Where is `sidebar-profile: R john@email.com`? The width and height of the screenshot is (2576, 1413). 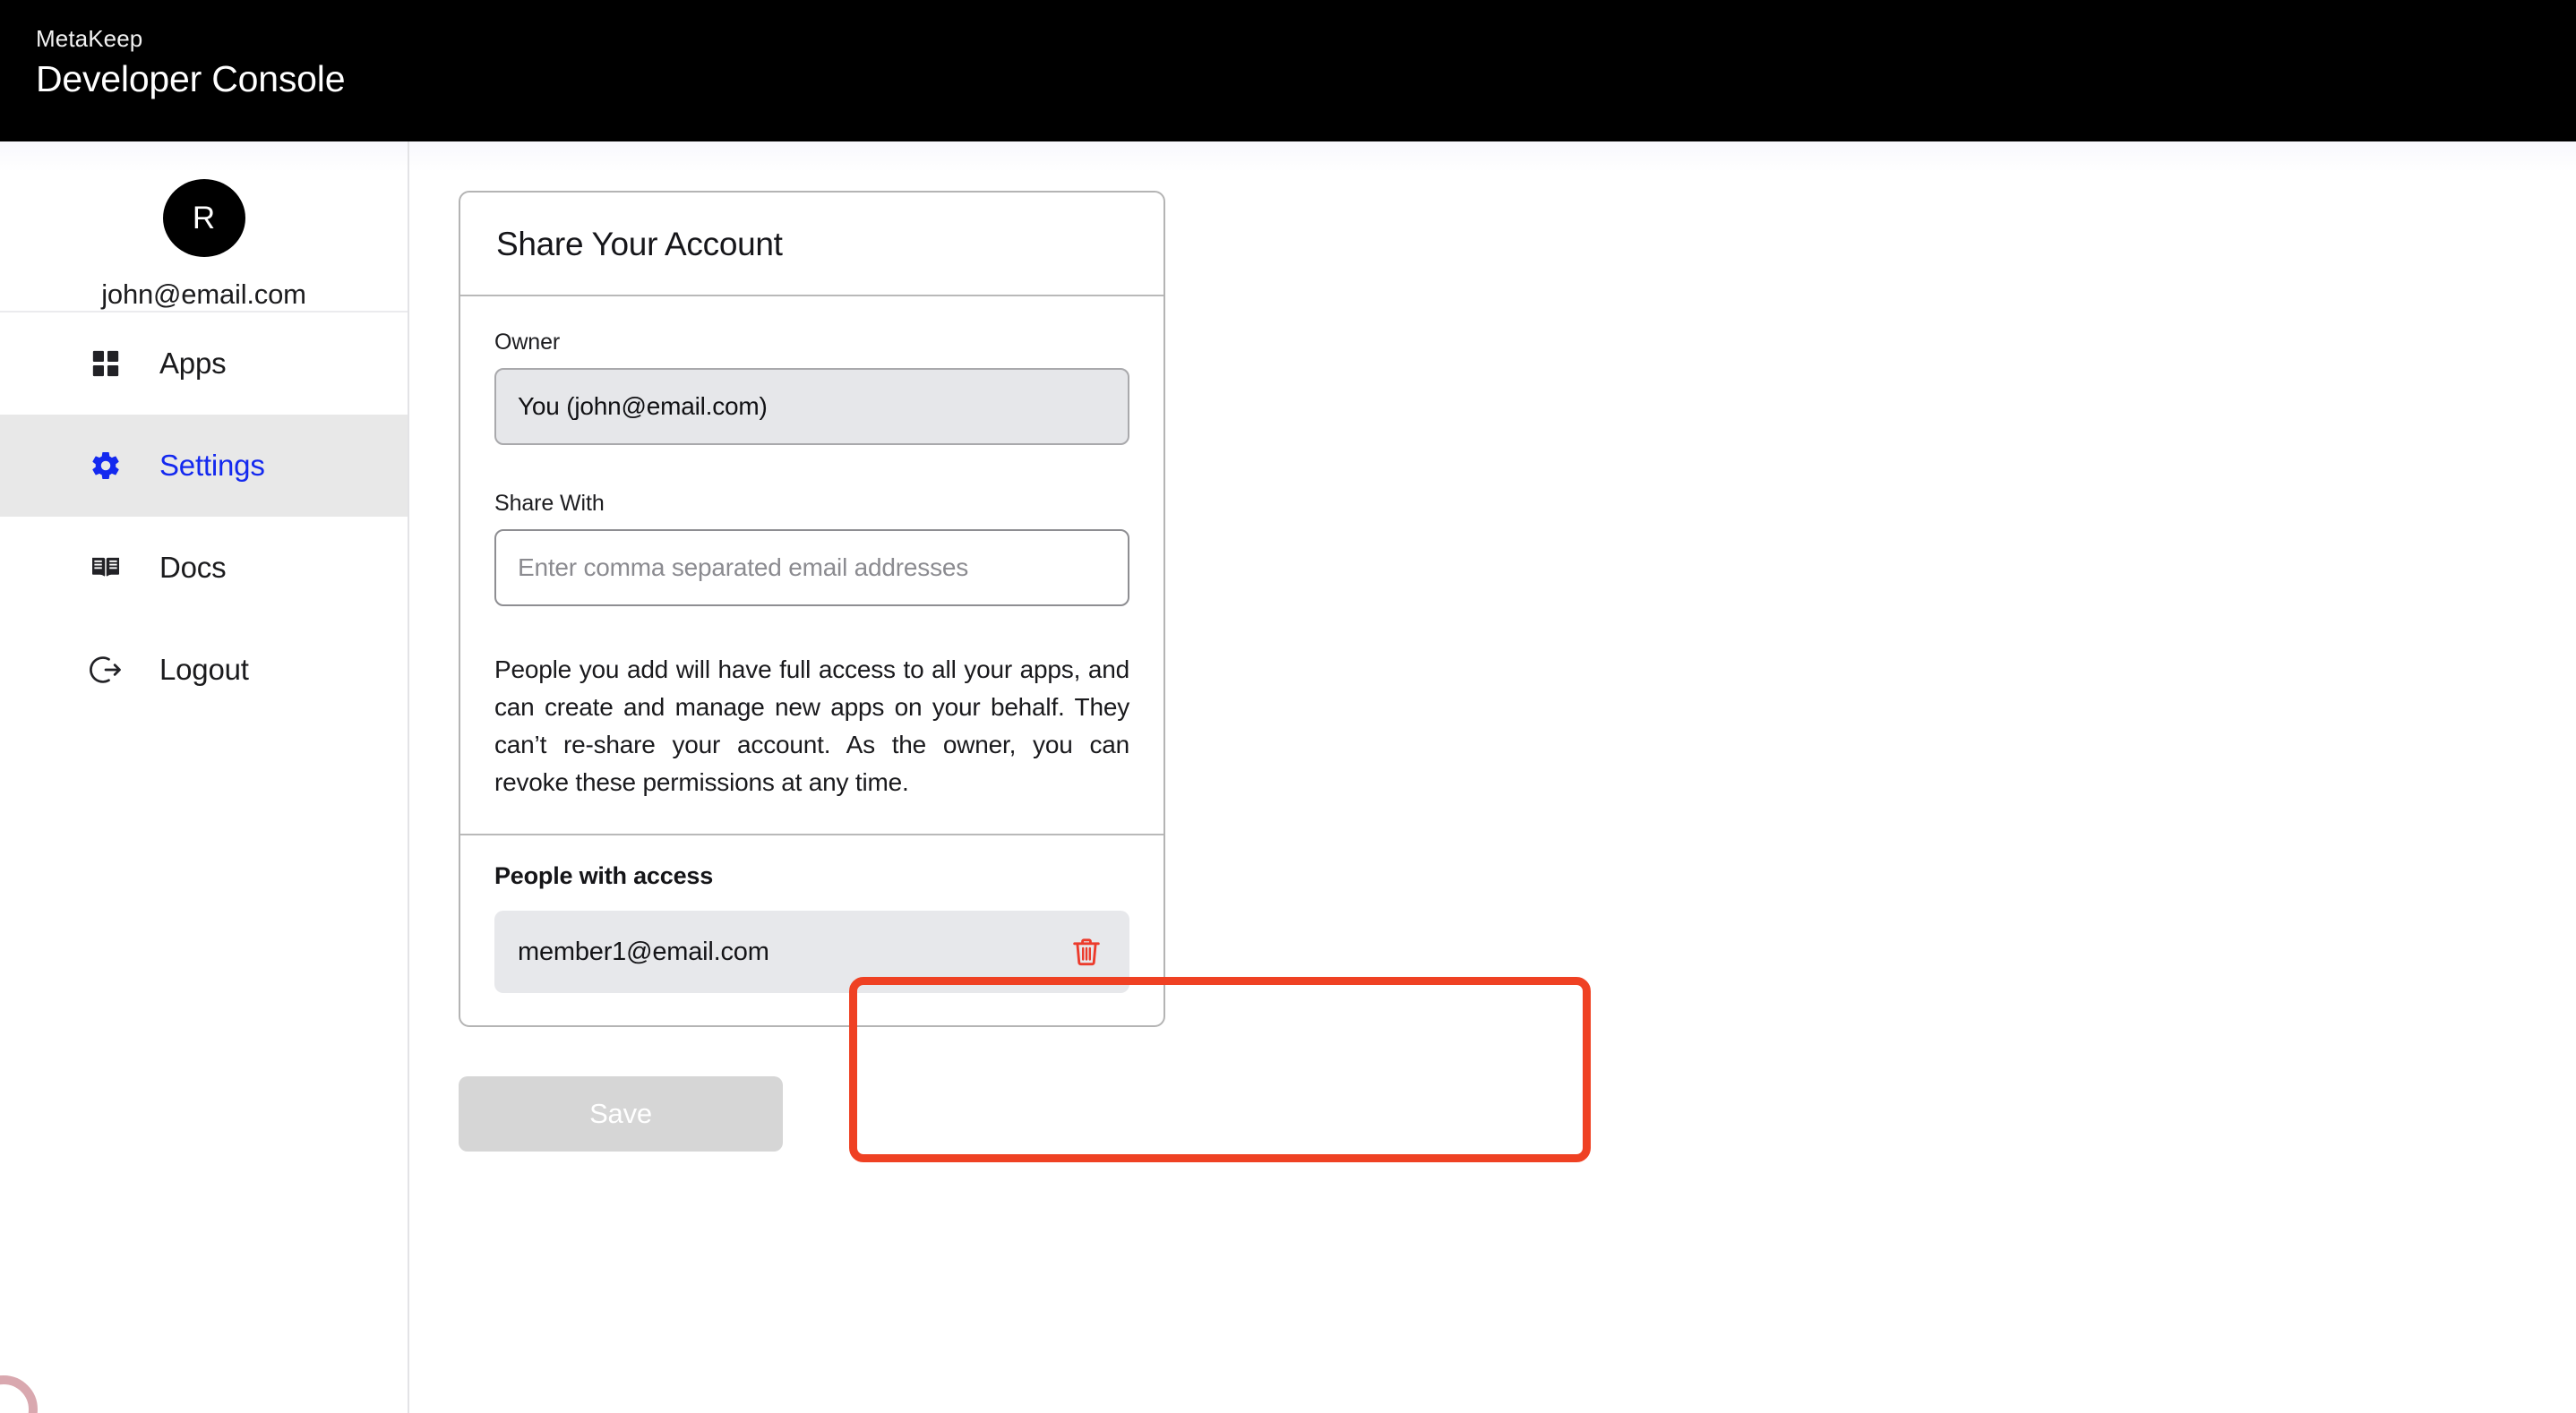 sidebar-profile: R john@email.com is located at coordinates (204, 227).